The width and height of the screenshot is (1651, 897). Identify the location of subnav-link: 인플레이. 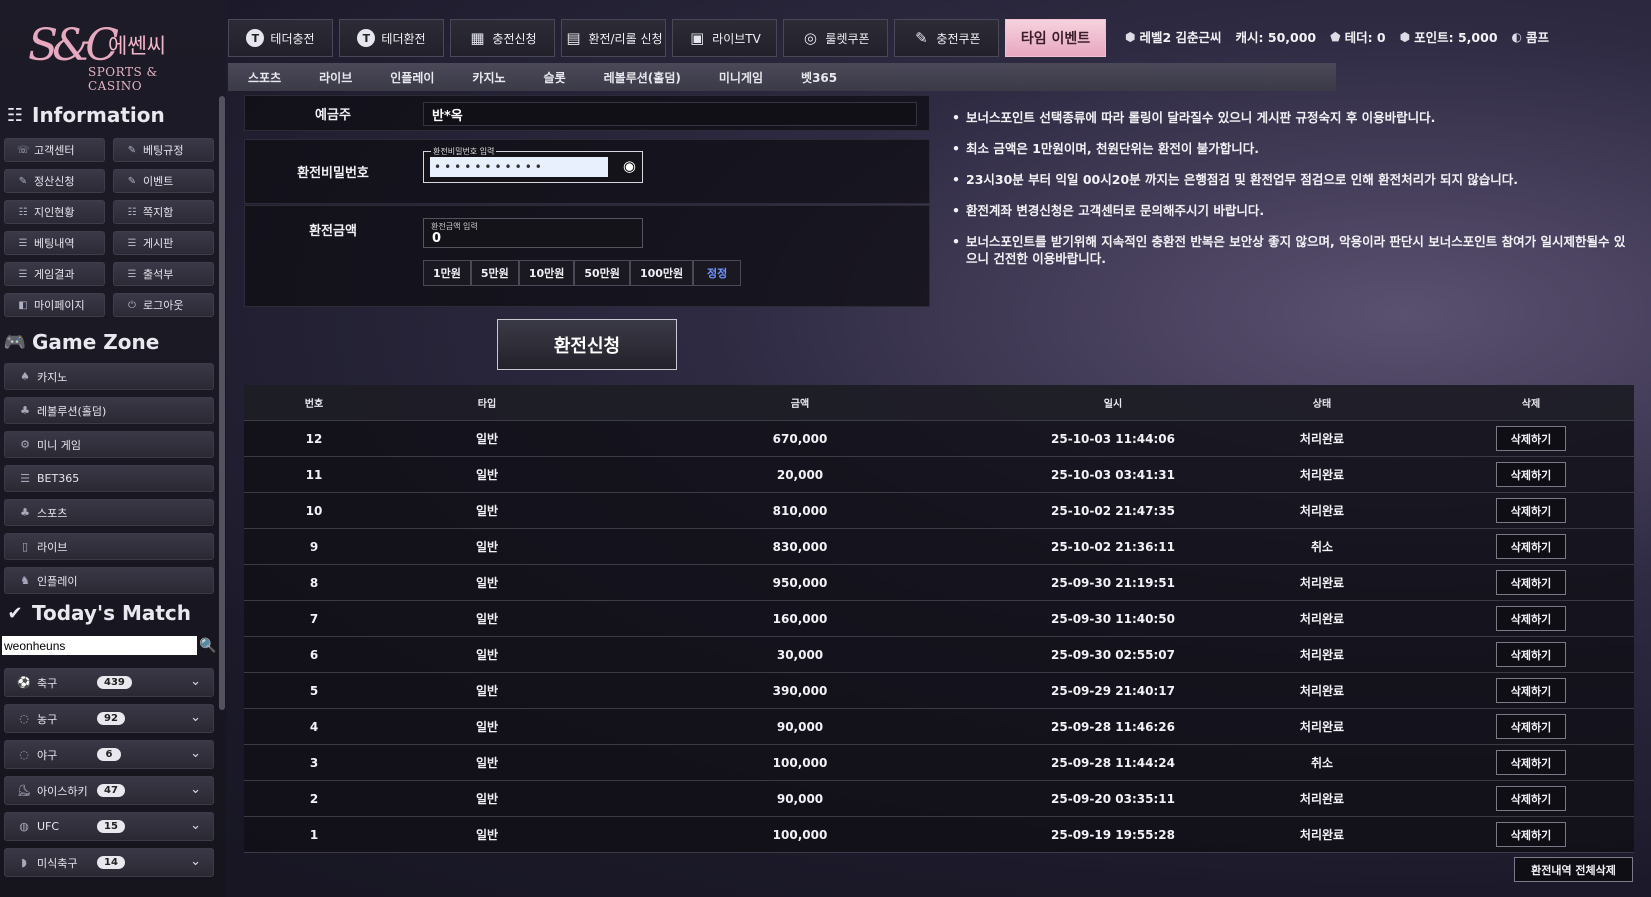
(412, 77).